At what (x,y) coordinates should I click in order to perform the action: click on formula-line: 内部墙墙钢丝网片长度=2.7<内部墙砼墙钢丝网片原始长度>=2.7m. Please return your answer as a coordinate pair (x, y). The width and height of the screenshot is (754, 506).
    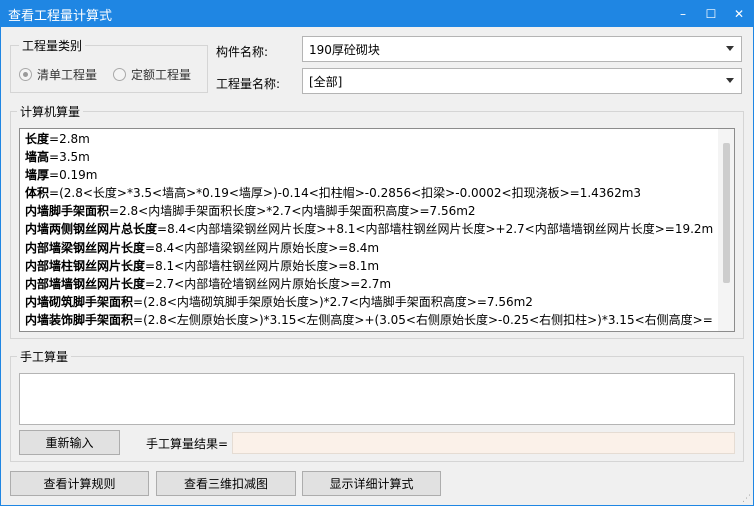
    Looking at the image, I should click on (371, 284).